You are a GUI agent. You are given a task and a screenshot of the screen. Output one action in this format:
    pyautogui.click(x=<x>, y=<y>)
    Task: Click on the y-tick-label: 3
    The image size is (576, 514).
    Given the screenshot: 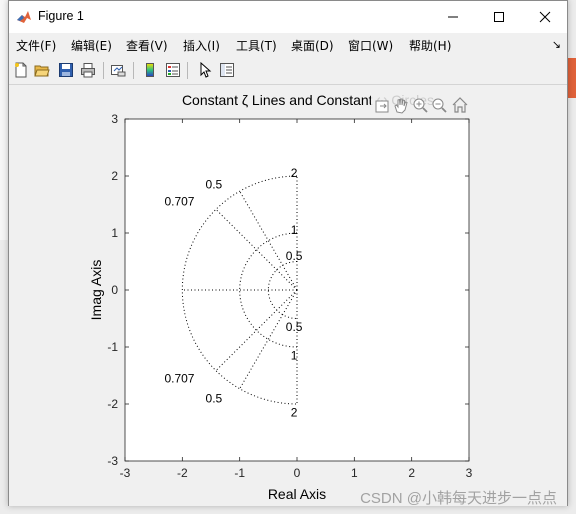 What is the action you would take?
    pyautogui.click(x=114, y=119)
    